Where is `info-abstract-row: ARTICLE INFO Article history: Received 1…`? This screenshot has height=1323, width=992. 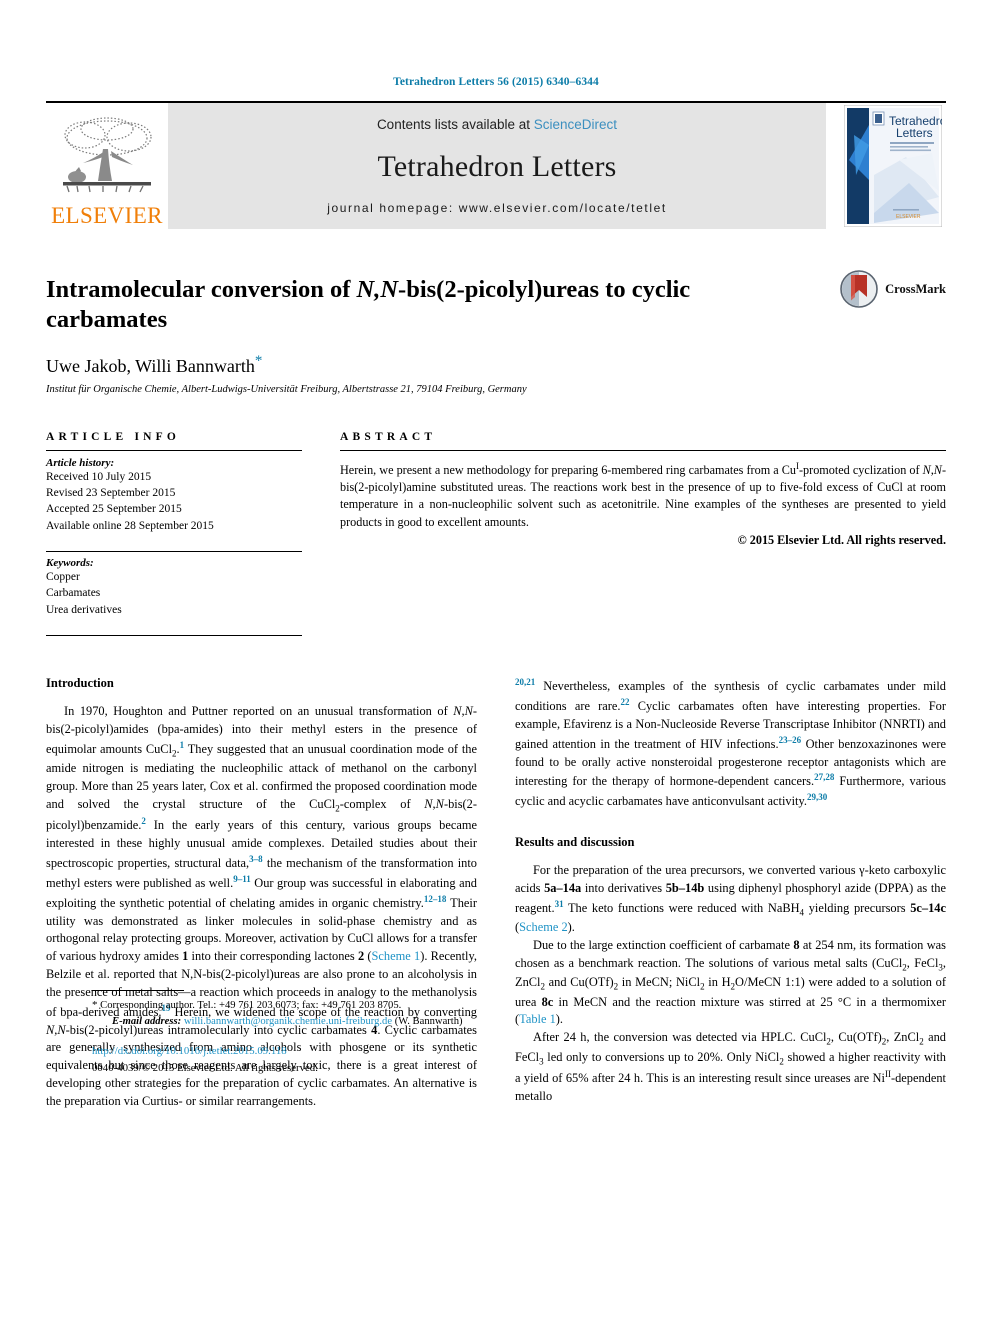
info-abstract-row: ARTICLE INFO Article history: Received 1… is located at coordinates (496, 533).